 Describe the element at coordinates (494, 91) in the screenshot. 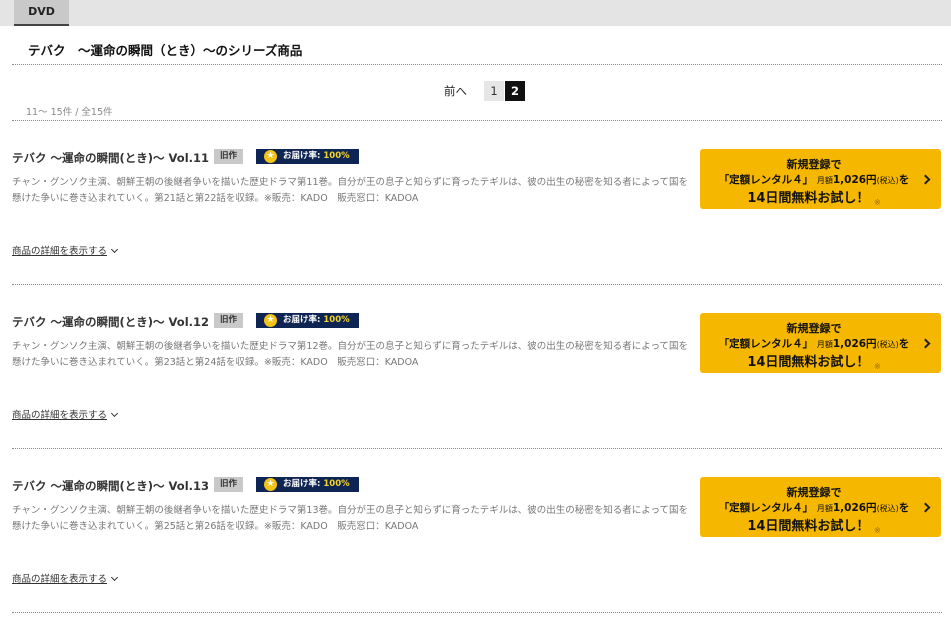

I see `page-1-button: 1` at that location.